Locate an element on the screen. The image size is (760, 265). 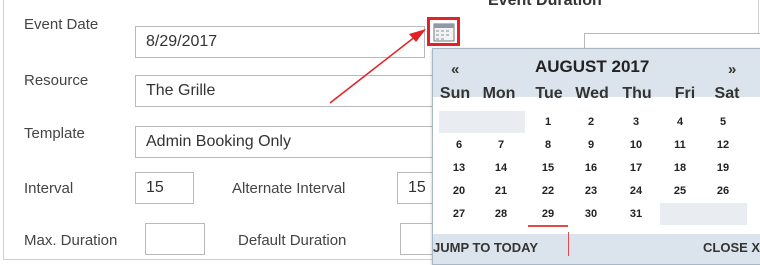
event-duration-heading: Event Duration is located at coordinates (545, 4).